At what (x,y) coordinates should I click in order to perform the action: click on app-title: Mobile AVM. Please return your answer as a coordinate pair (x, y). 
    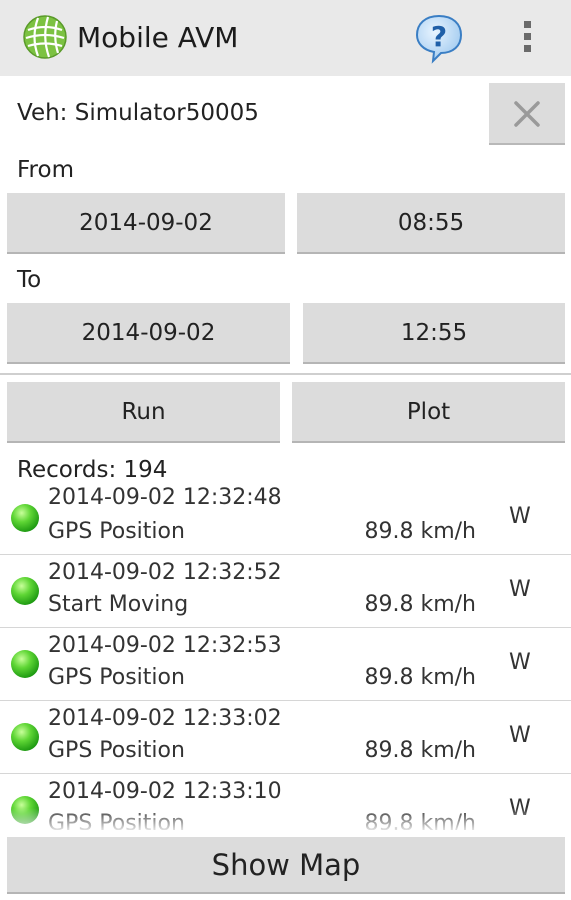
    Looking at the image, I should click on (158, 37).